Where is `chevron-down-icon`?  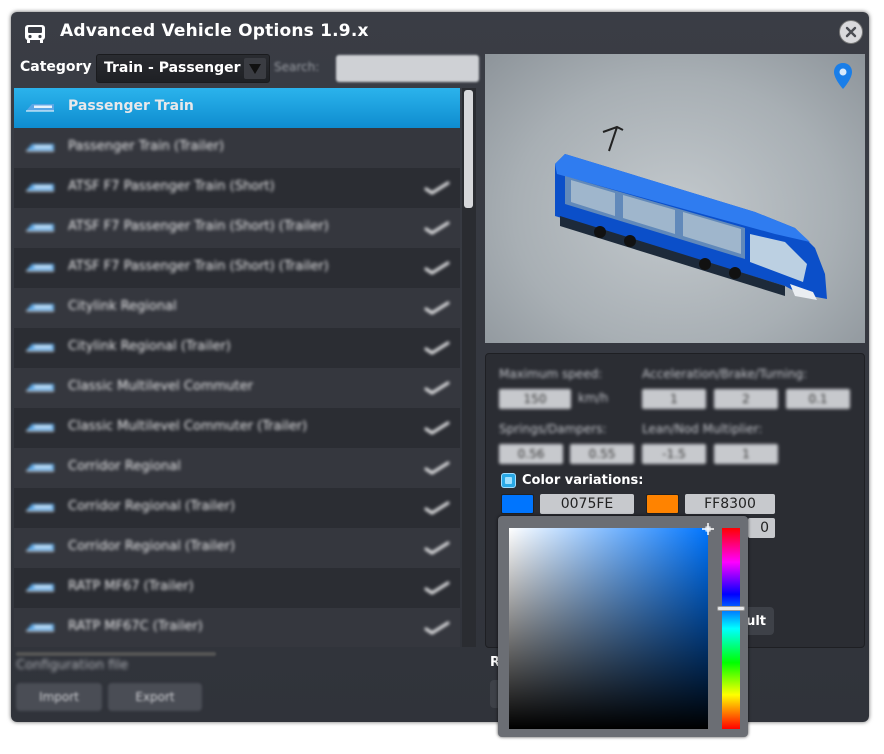 chevron-down-icon is located at coordinates (255, 68).